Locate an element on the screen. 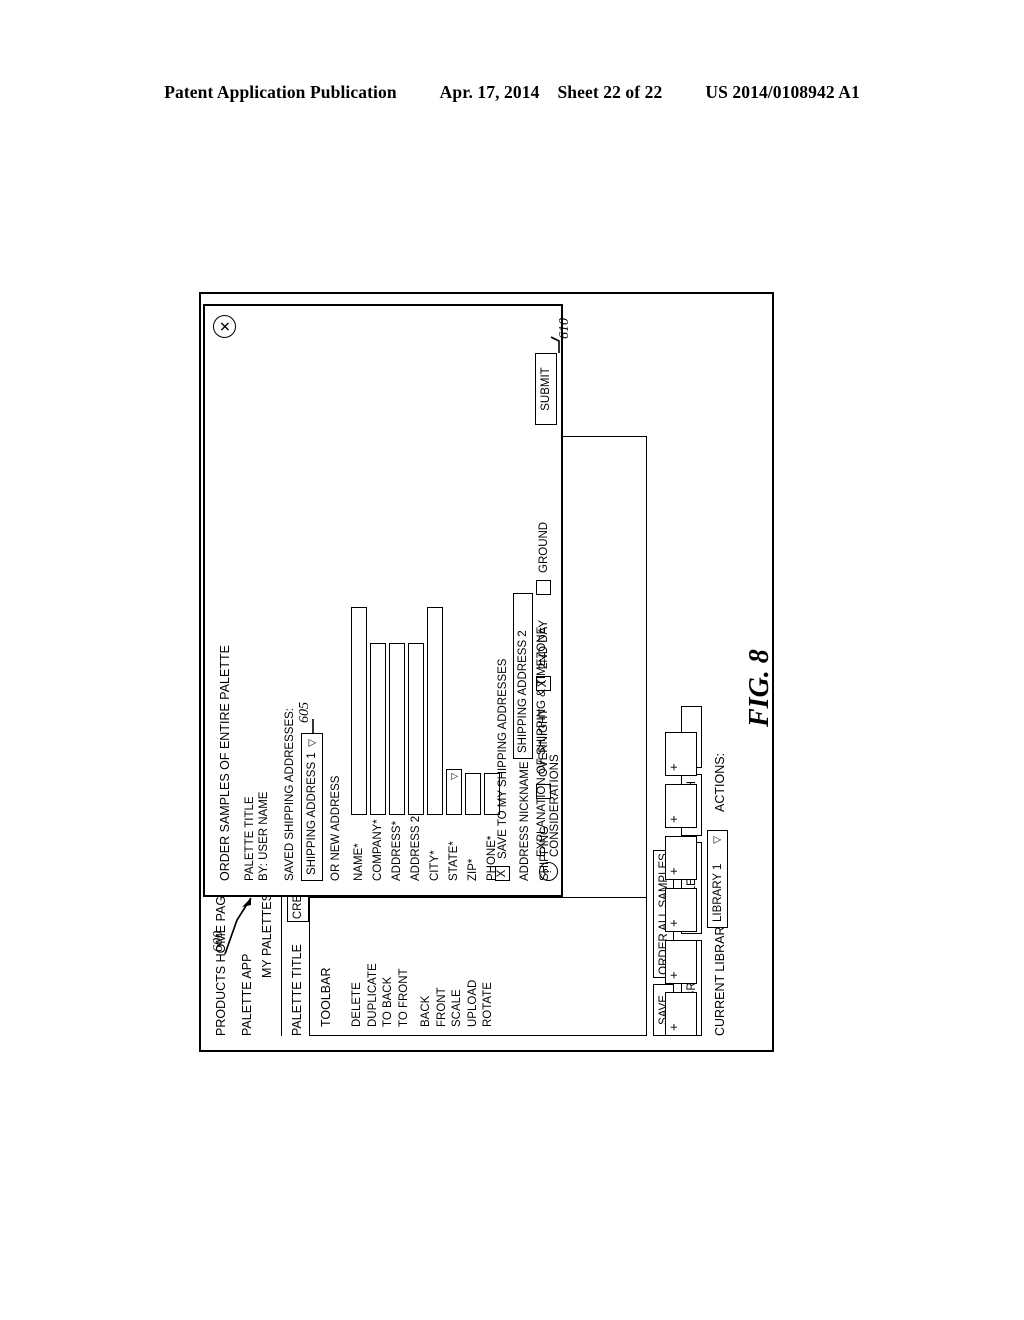 The width and height of the screenshot is (1024, 1320). field-label-zip: ZIP* is located at coordinates (473, 869).